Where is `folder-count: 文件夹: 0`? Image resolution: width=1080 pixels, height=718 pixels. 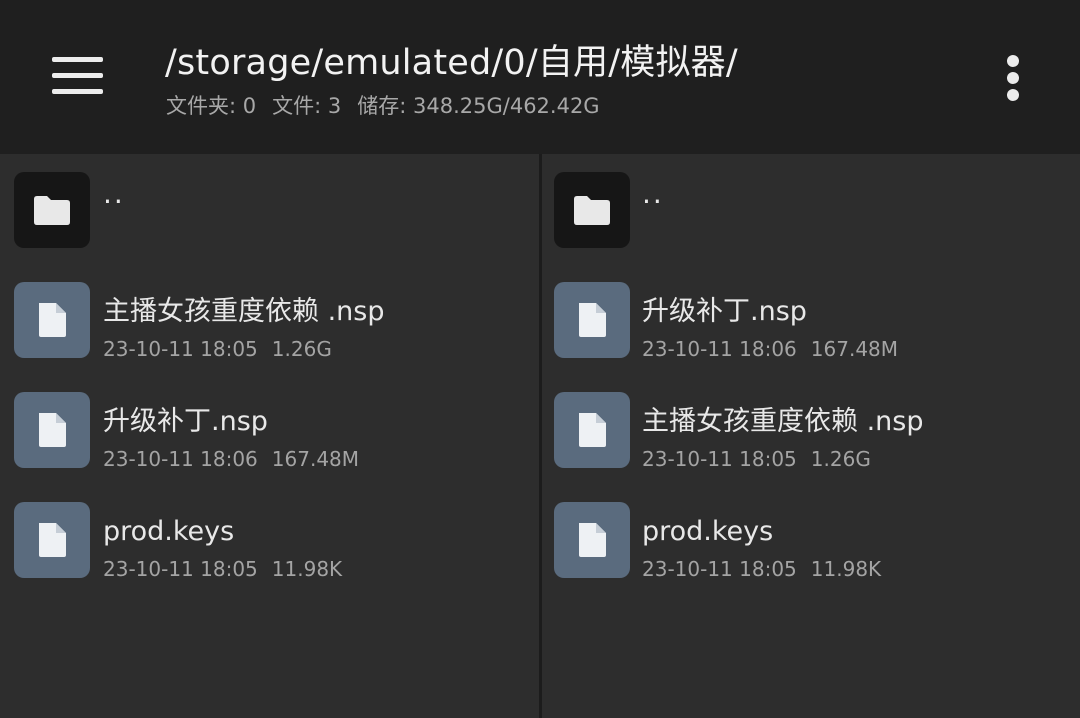 folder-count: 文件夹: 0 is located at coordinates (211, 106).